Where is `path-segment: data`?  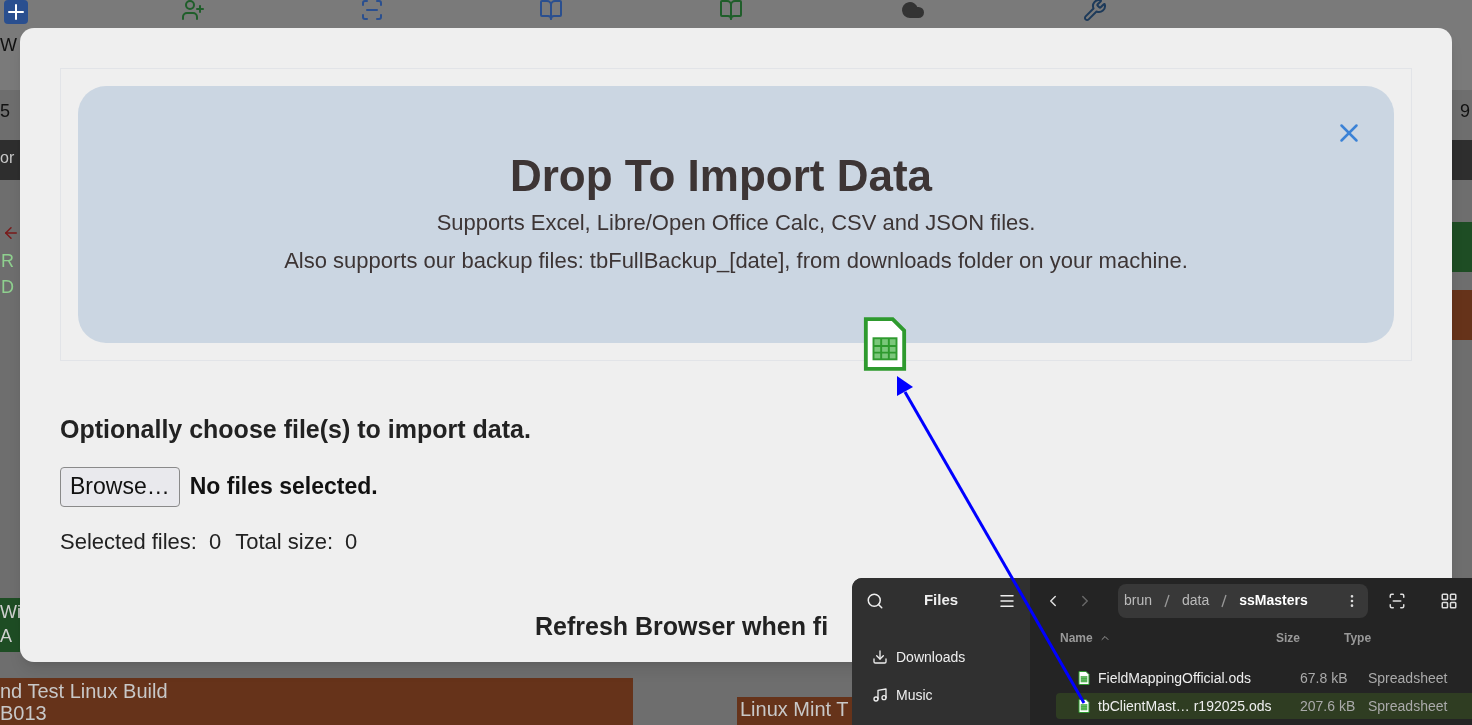
path-segment: data is located at coordinates (1196, 600).